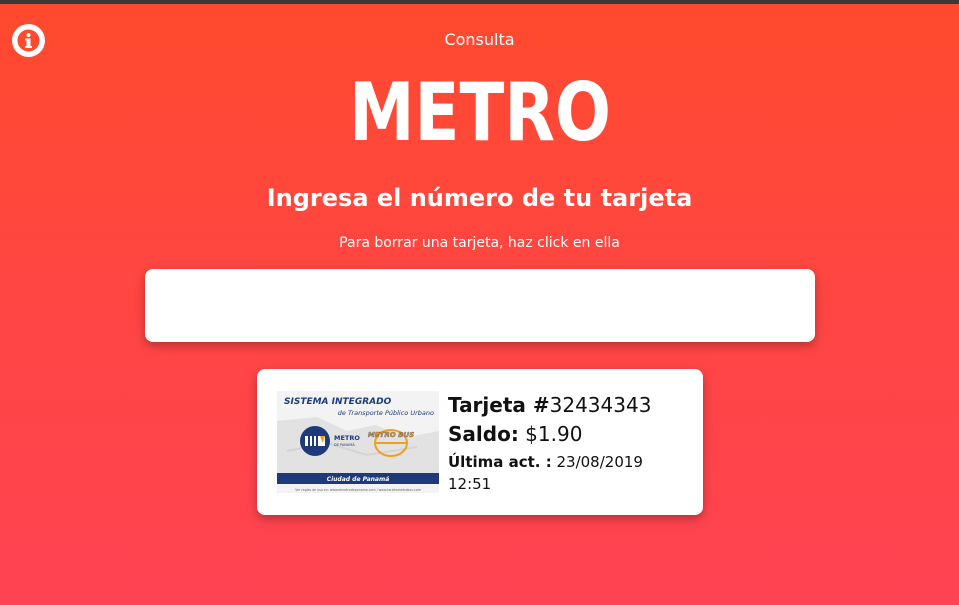 Image resolution: width=959 pixels, height=605 pixels. Describe the element at coordinates (358, 479) in the screenshot. I see `card-image-city: Ciudad de Panamá` at that location.